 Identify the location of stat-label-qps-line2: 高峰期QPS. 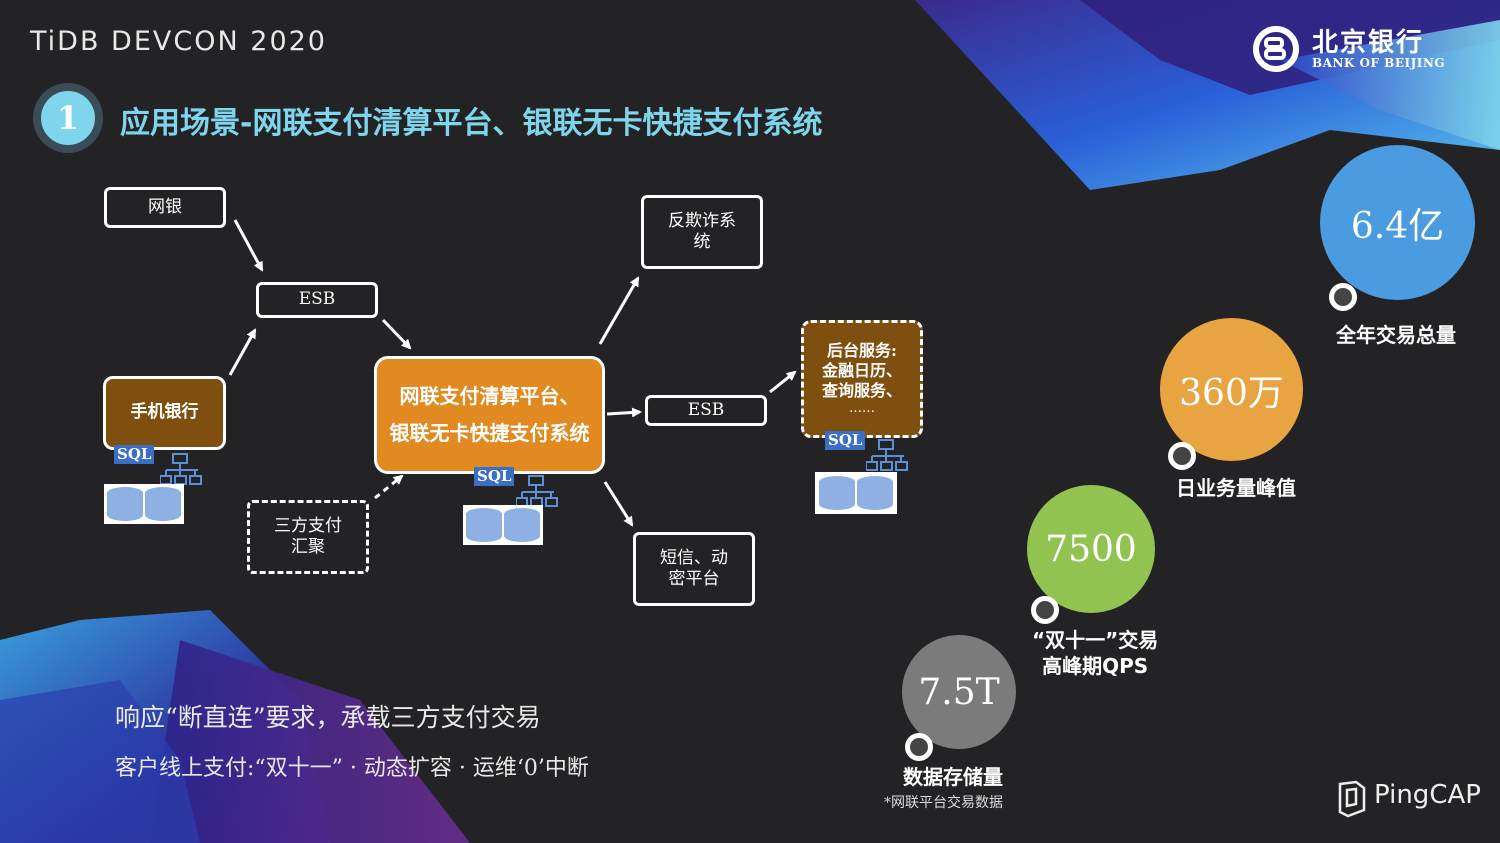
(1095, 666).